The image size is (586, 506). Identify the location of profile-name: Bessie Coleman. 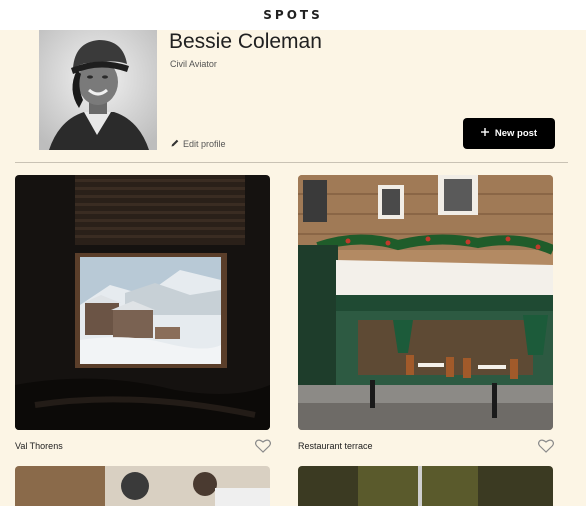
(245, 41).